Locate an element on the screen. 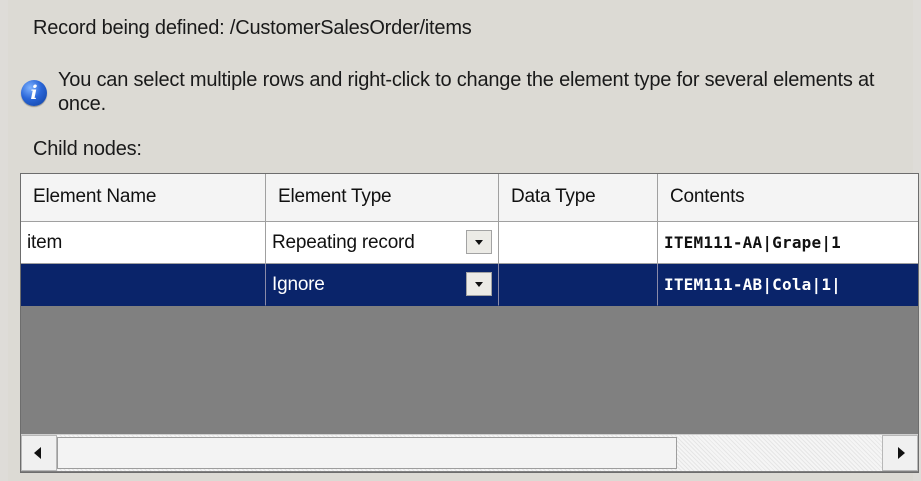  info-icon: i is located at coordinates (34, 93).